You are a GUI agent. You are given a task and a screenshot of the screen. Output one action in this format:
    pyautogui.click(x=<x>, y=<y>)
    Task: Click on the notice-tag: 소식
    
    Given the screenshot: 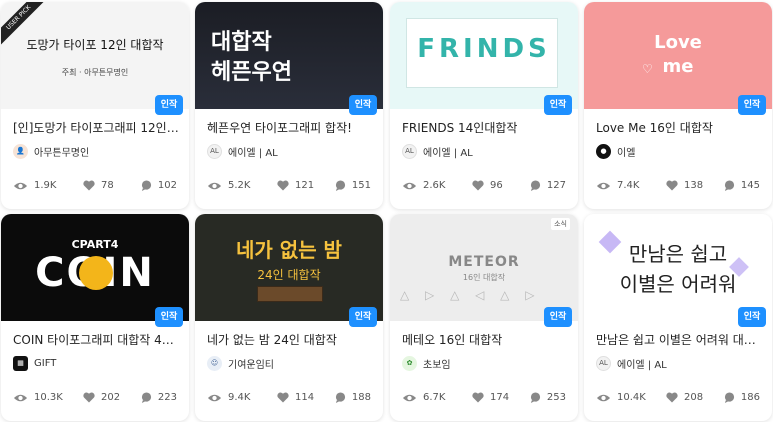 What is the action you would take?
    pyautogui.click(x=560, y=224)
    